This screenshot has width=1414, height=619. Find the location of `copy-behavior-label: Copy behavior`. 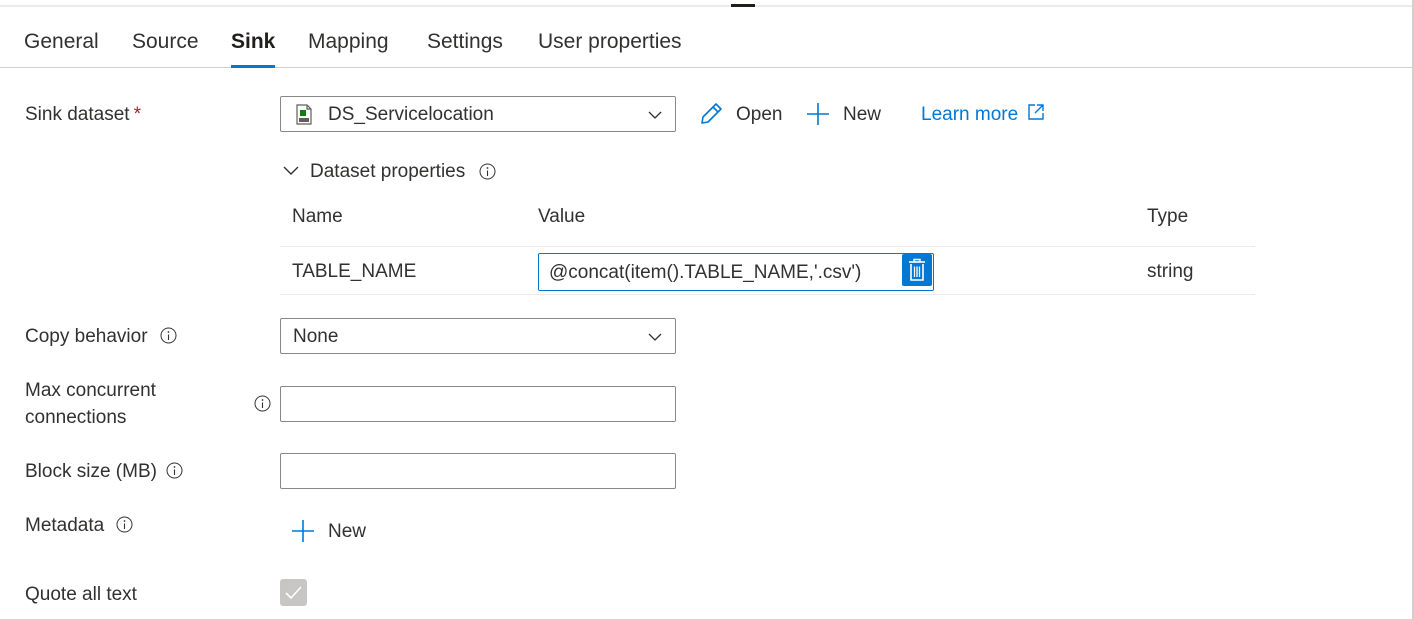

copy-behavior-label: Copy behavior is located at coordinates (86, 336).